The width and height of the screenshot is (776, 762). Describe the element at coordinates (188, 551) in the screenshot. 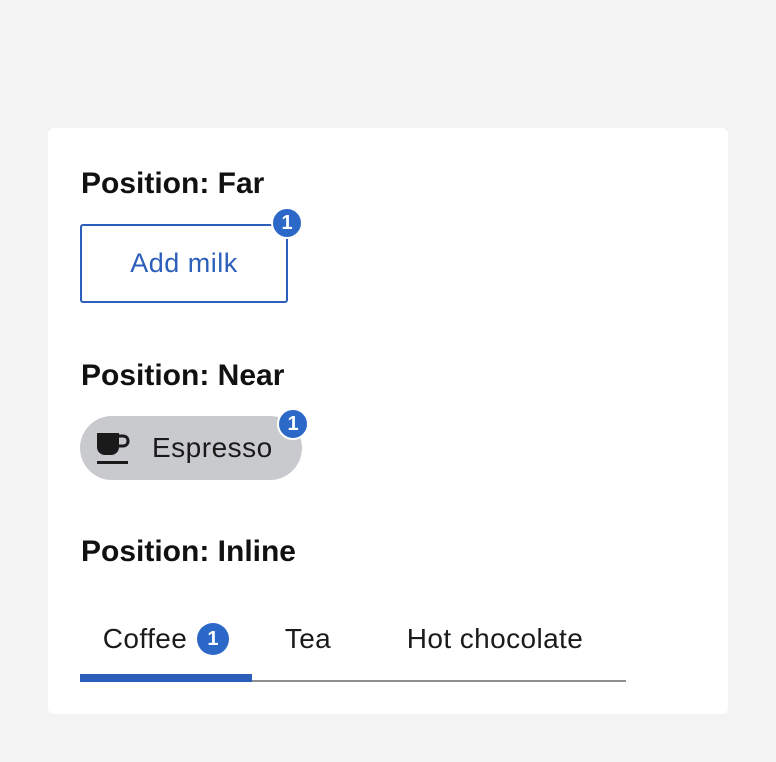

I see `heading-position-inline: Position: Inline` at that location.